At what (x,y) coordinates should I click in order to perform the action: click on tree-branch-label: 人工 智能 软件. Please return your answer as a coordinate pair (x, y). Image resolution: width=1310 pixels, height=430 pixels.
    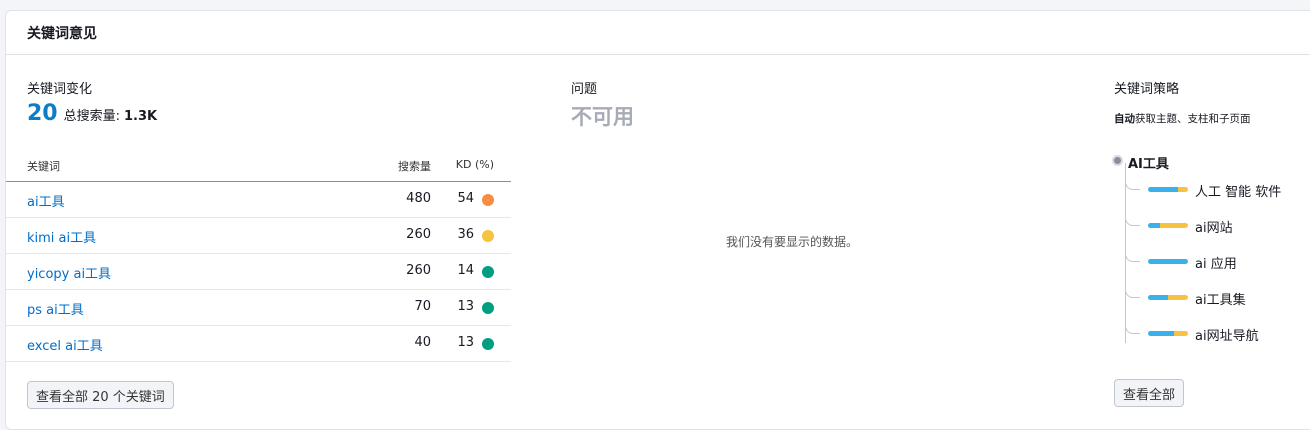
    Looking at the image, I should click on (1238, 190).